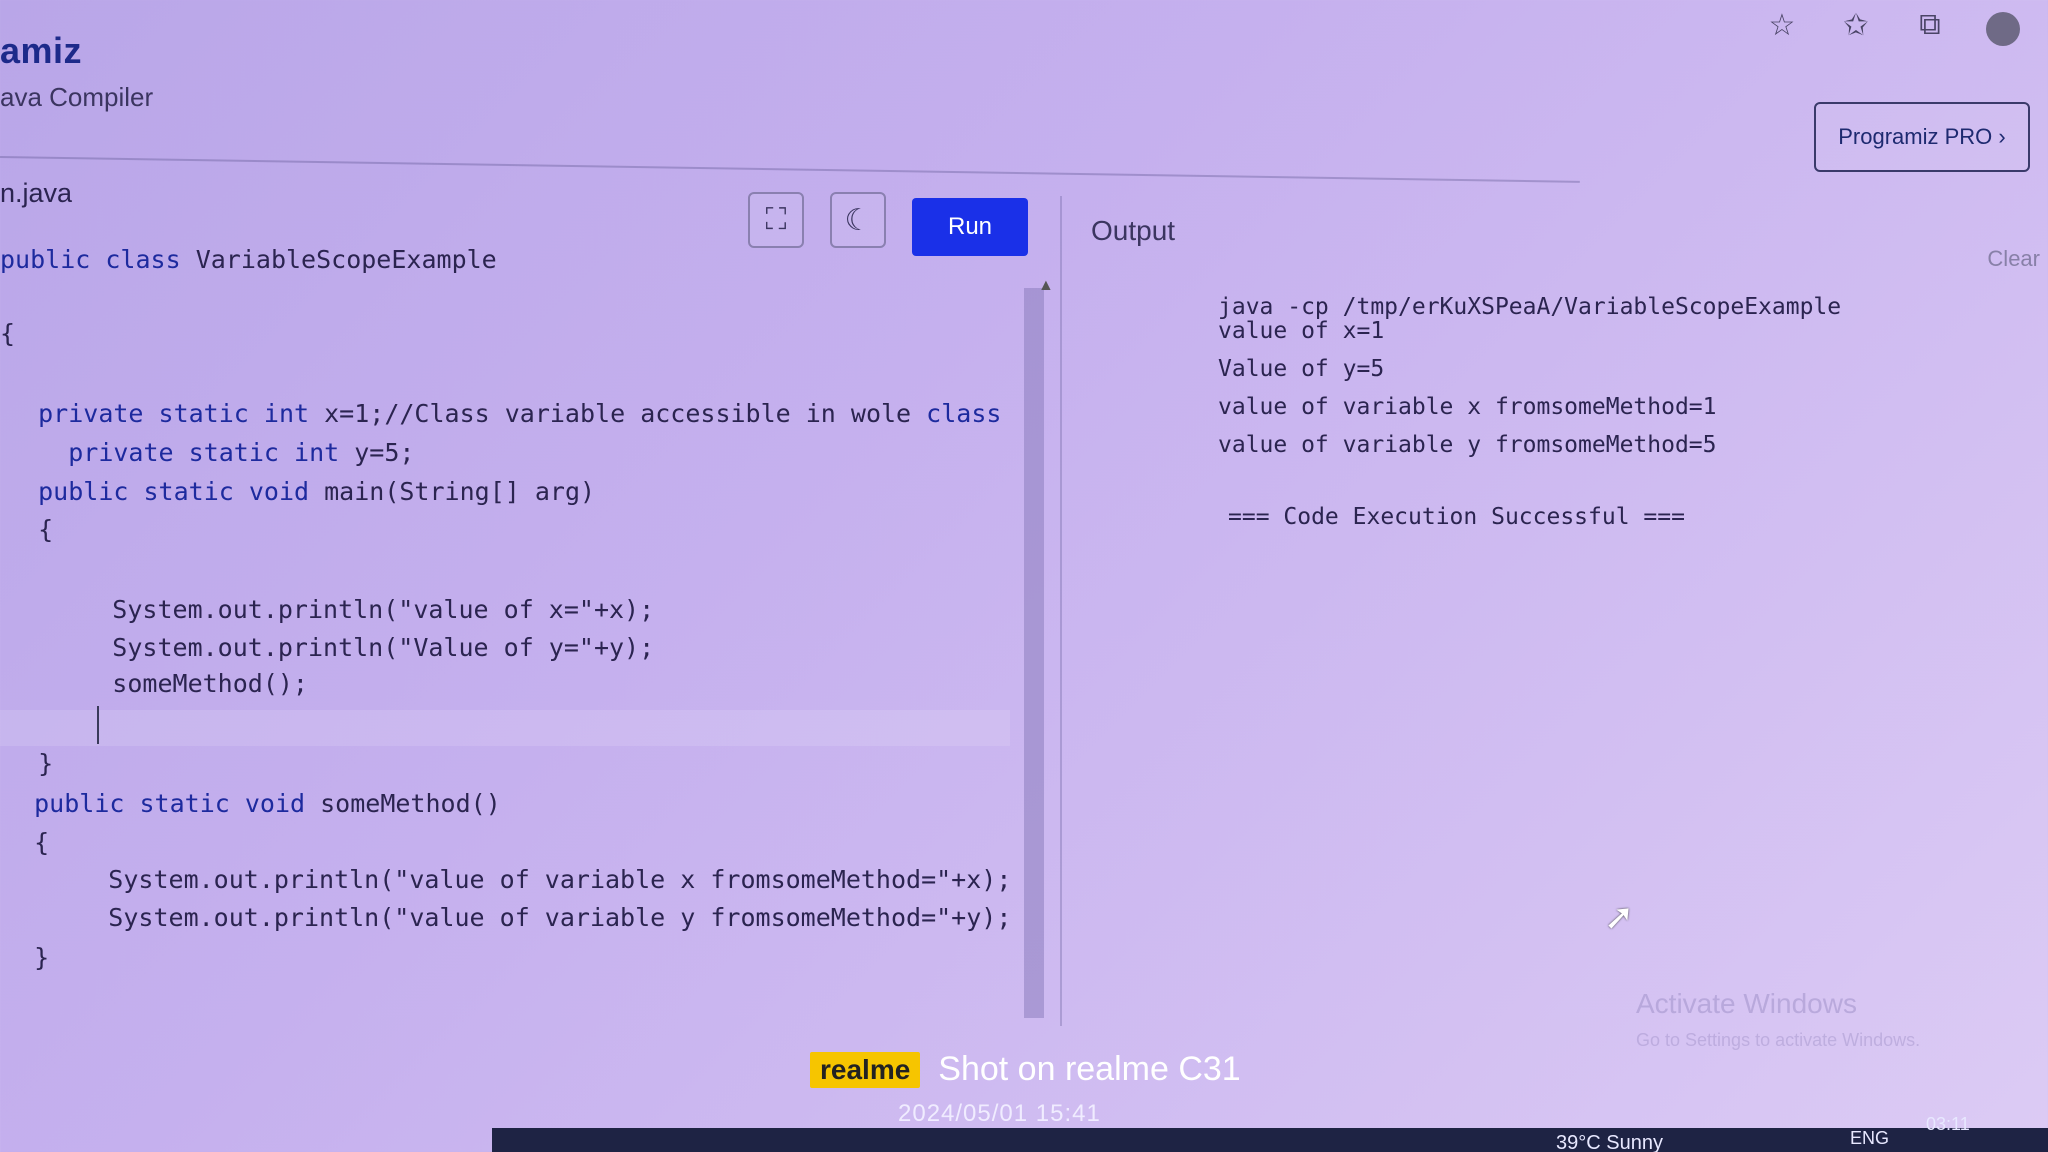  What do you see at coordinates (98, 725) in the screenshot?
I see `text-caret` at bounding box center [98, 725].